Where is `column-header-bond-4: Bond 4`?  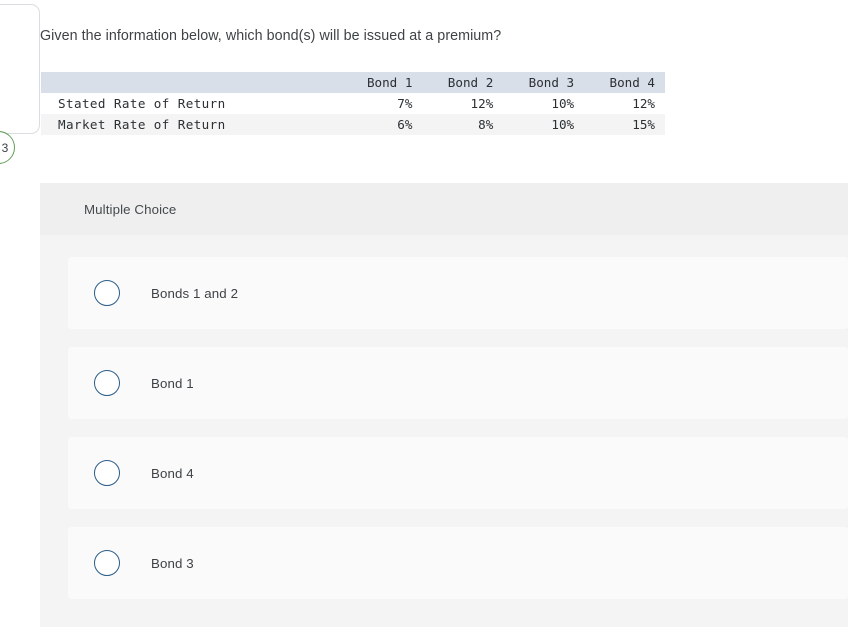 column-header-bond-4: Bond 4 is located at coordinates (632, 82).